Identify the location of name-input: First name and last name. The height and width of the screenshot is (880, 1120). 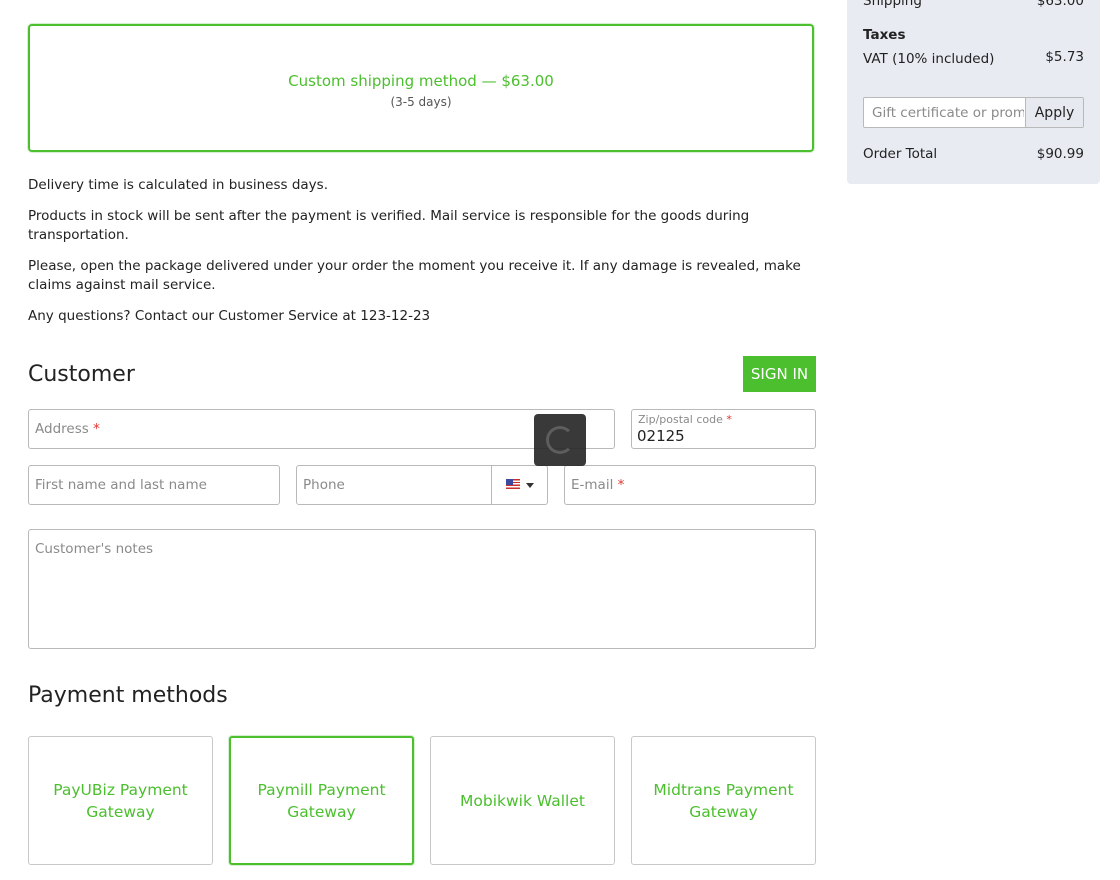
(154, 485).